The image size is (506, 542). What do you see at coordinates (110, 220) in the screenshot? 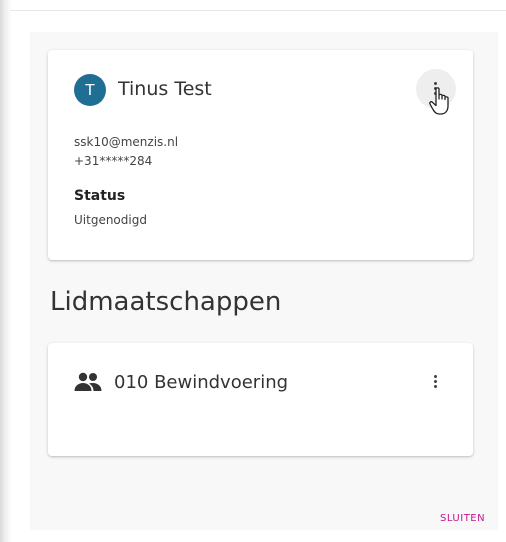
I see `status-value: Uitgenodigd` at bounding box center [110, 220].